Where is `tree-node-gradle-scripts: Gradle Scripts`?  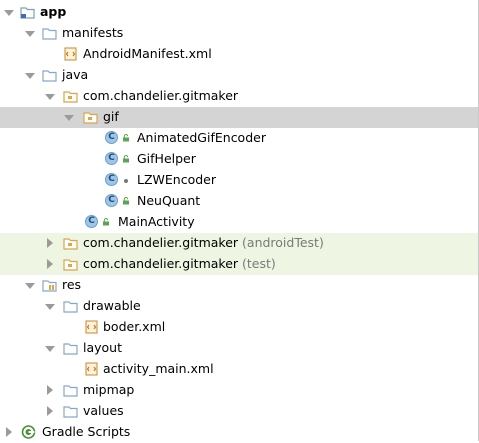 tree-node-gradle-scripts: Gradle Scripts is located at coordinates (239, 432).